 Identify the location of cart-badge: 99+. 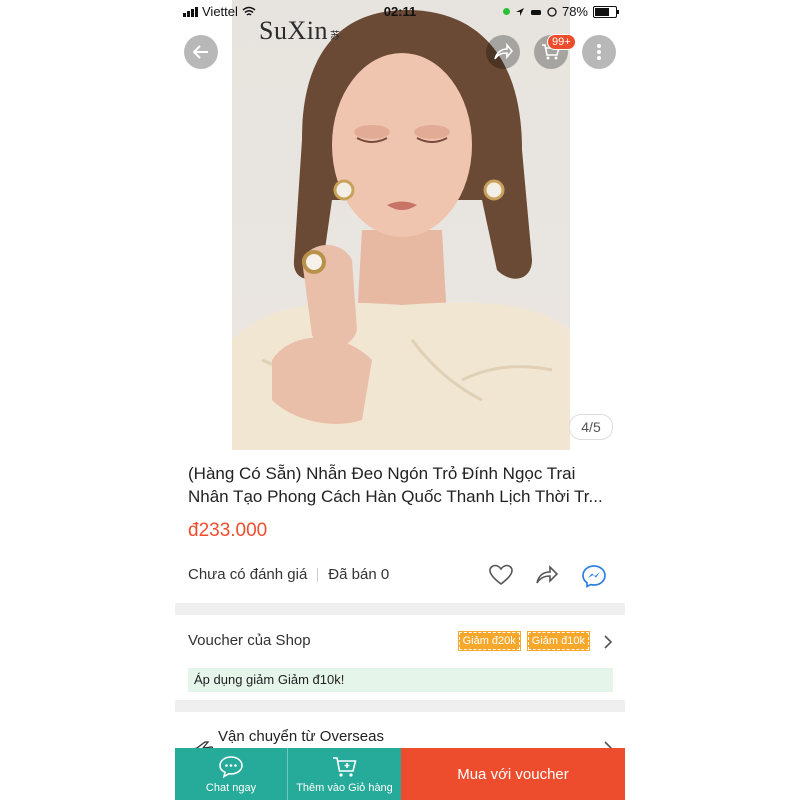
(561, 42).